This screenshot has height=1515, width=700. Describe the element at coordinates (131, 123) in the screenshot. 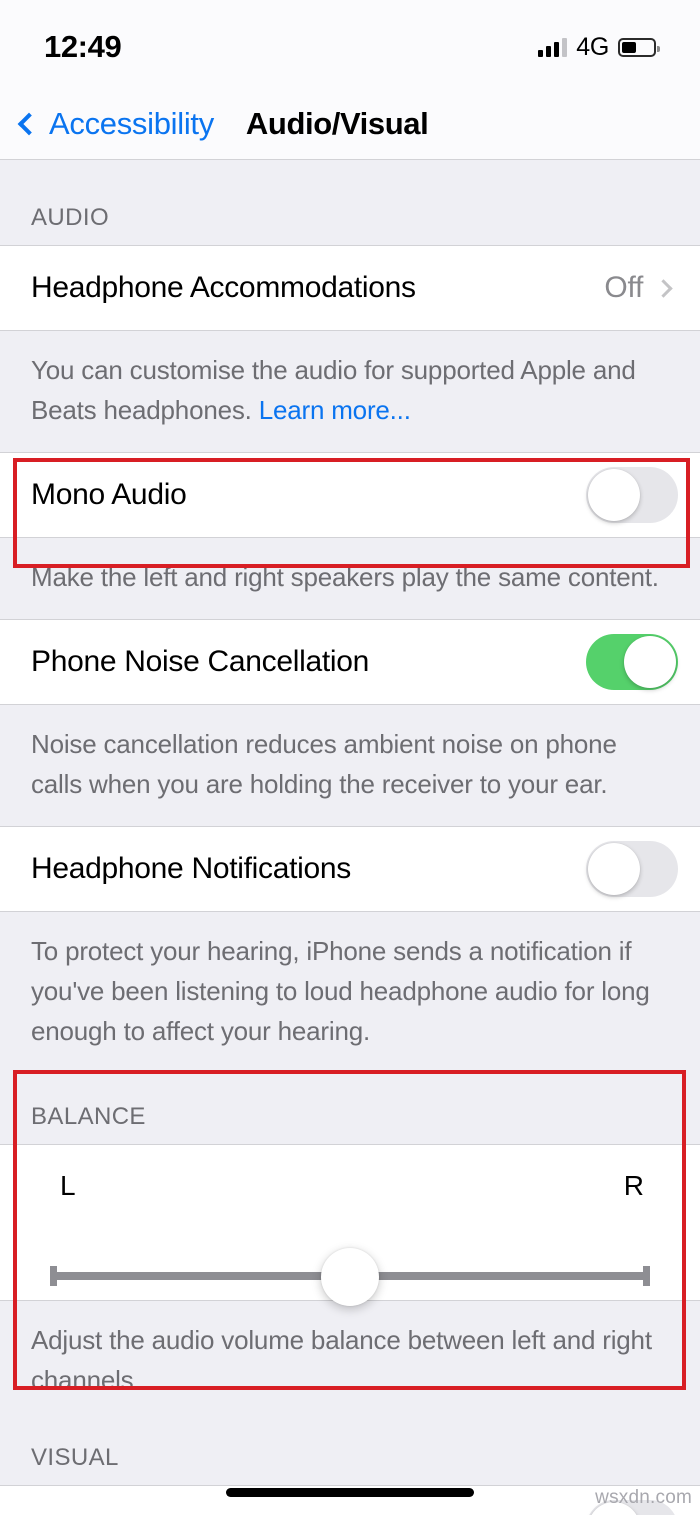

I see `back-button-label: Accessibility` at that location.